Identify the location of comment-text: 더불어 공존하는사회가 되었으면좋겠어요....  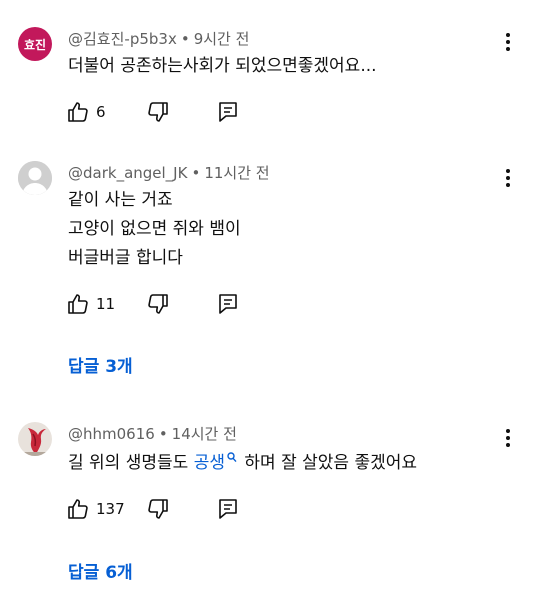
(222, 66).